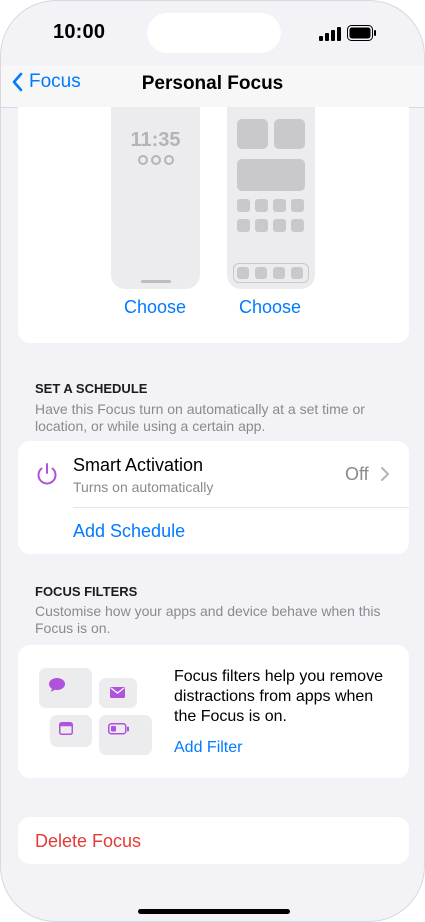  I want to click on power-icon, so click(47, 474).